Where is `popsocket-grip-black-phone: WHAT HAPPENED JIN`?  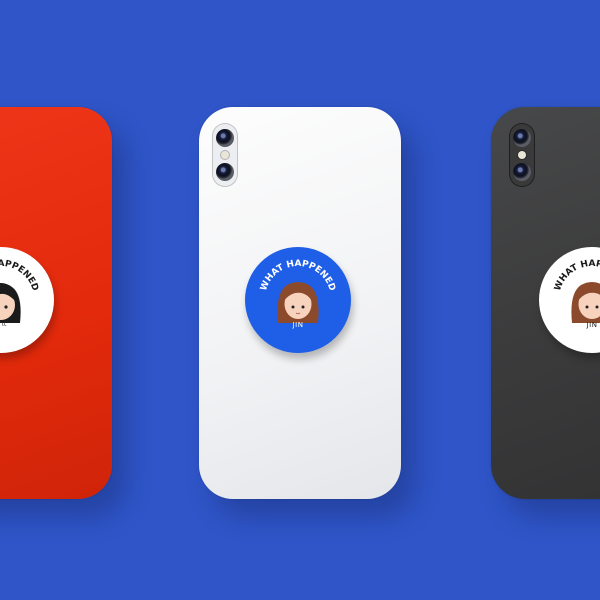 popsocket-grip-black-phone: WHAT HAPPENED JIN is located at coordinates (569, 300).